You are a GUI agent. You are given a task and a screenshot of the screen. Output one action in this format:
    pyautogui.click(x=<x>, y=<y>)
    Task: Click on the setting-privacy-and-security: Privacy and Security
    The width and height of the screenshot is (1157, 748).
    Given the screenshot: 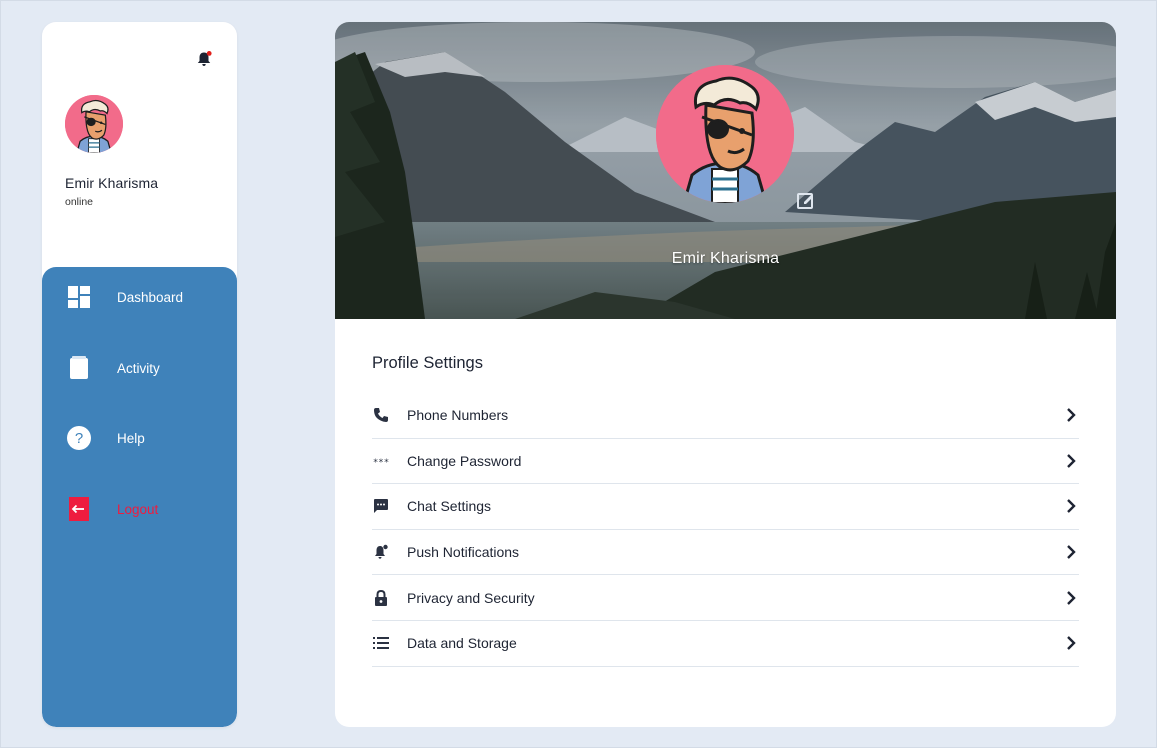 What is the action you would take?
    pyautogui.click(x=725, y=598)
    